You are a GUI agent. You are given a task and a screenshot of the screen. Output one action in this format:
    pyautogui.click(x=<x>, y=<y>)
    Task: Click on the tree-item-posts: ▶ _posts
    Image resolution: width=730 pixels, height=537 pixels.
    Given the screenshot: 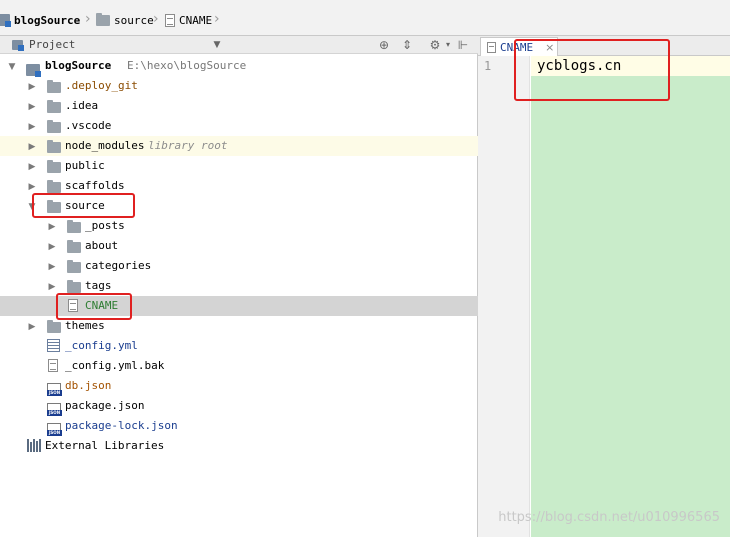 What is the action you would take?
    pyautogui.click(x=239, y=226)
    